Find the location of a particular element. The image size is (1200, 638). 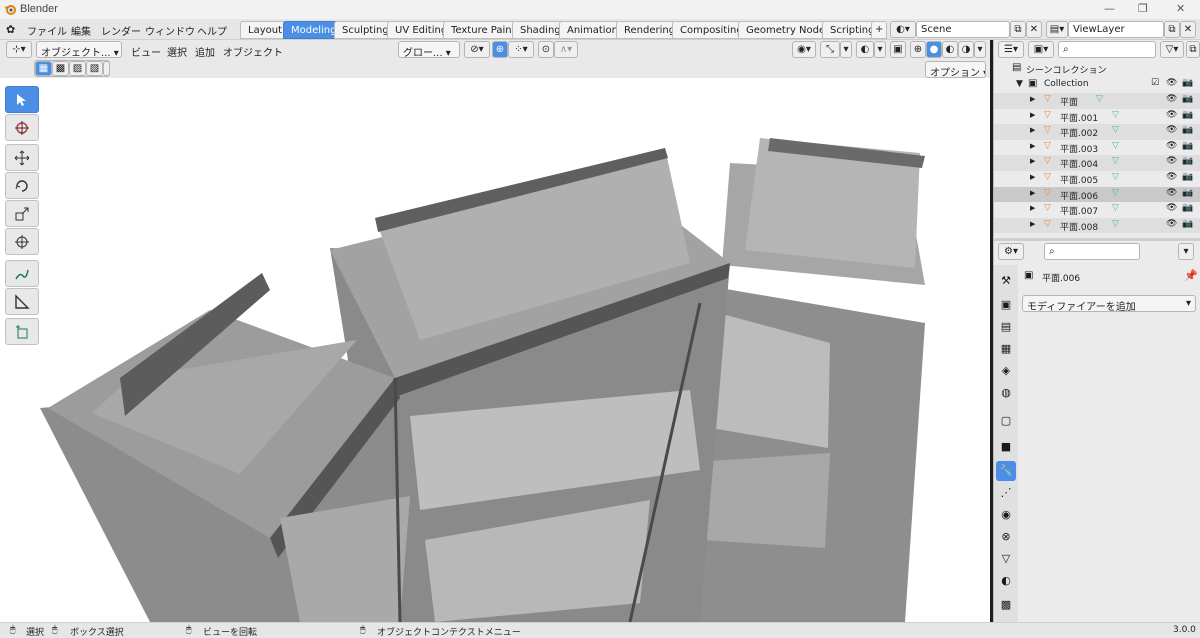

outliner-object-row: ▶ ▽ 平面.001 ▽ 👁 📷 is located at coordinates (1097, 117).